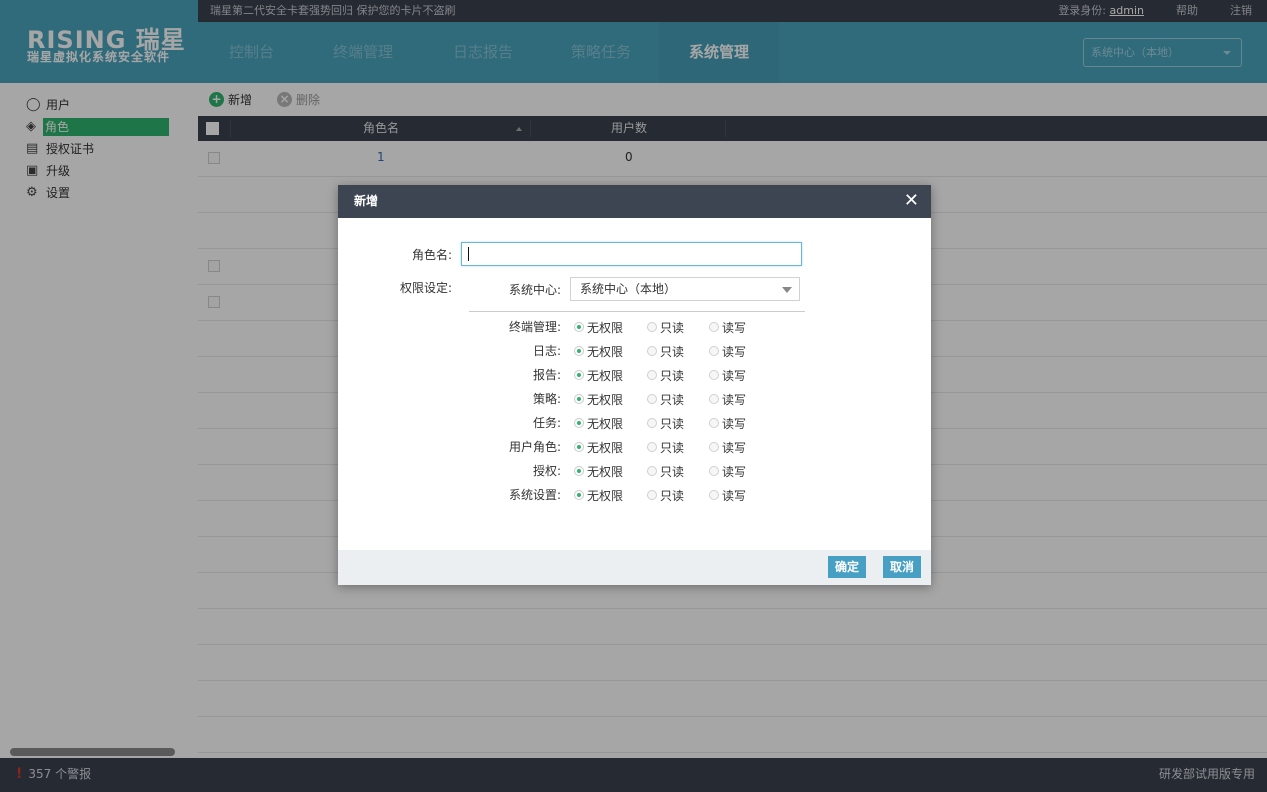  Describe the element at coordinates (546, 351) in the screenshot. I see `perm-label: 日志:` at that location.